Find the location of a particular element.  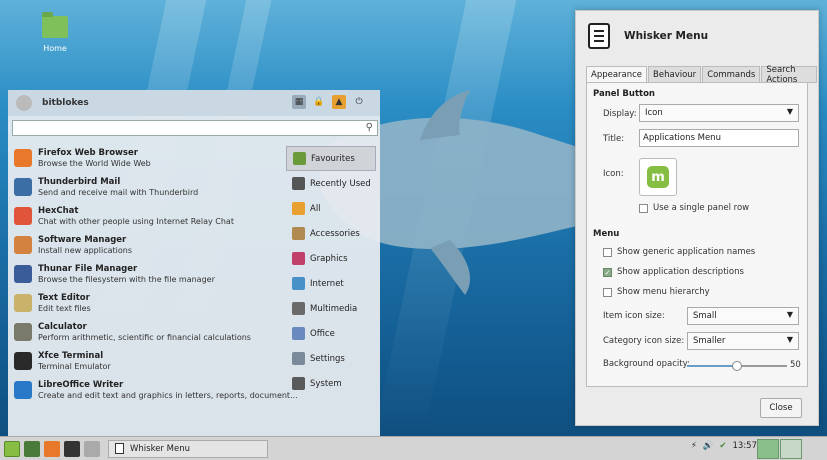

slider-handle is located at coordinates (737, 366).